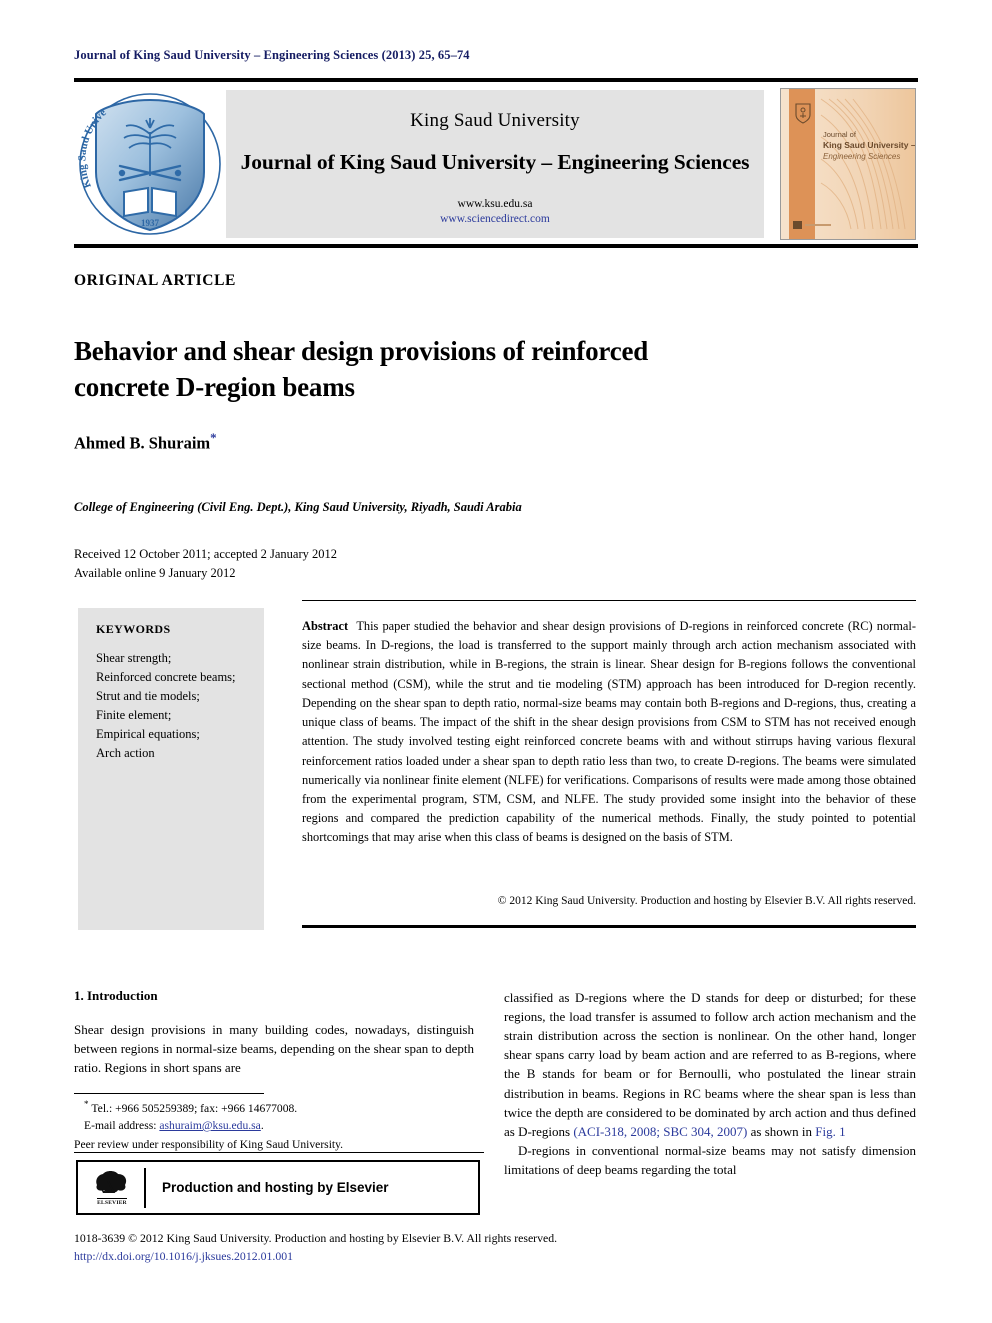 The width and height of the screenshot is (992, 1323). I want to click on footnote-email: E-mail address: ashuraim@ksu.edu.sa., so click(174, 1126).